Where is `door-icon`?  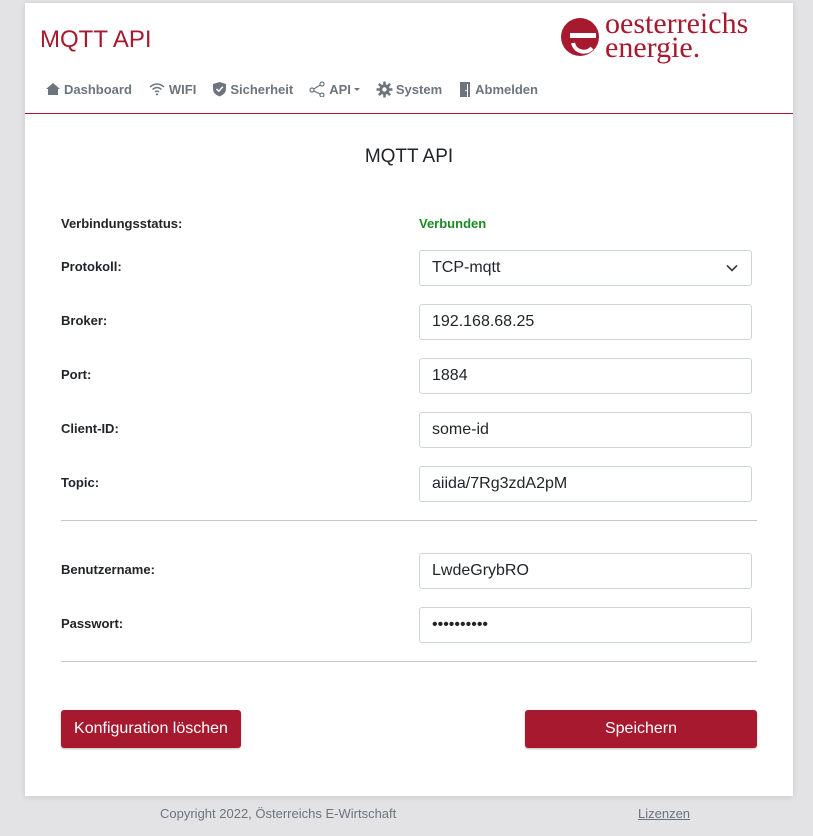 door-icon is located at coordinates (465, 89).